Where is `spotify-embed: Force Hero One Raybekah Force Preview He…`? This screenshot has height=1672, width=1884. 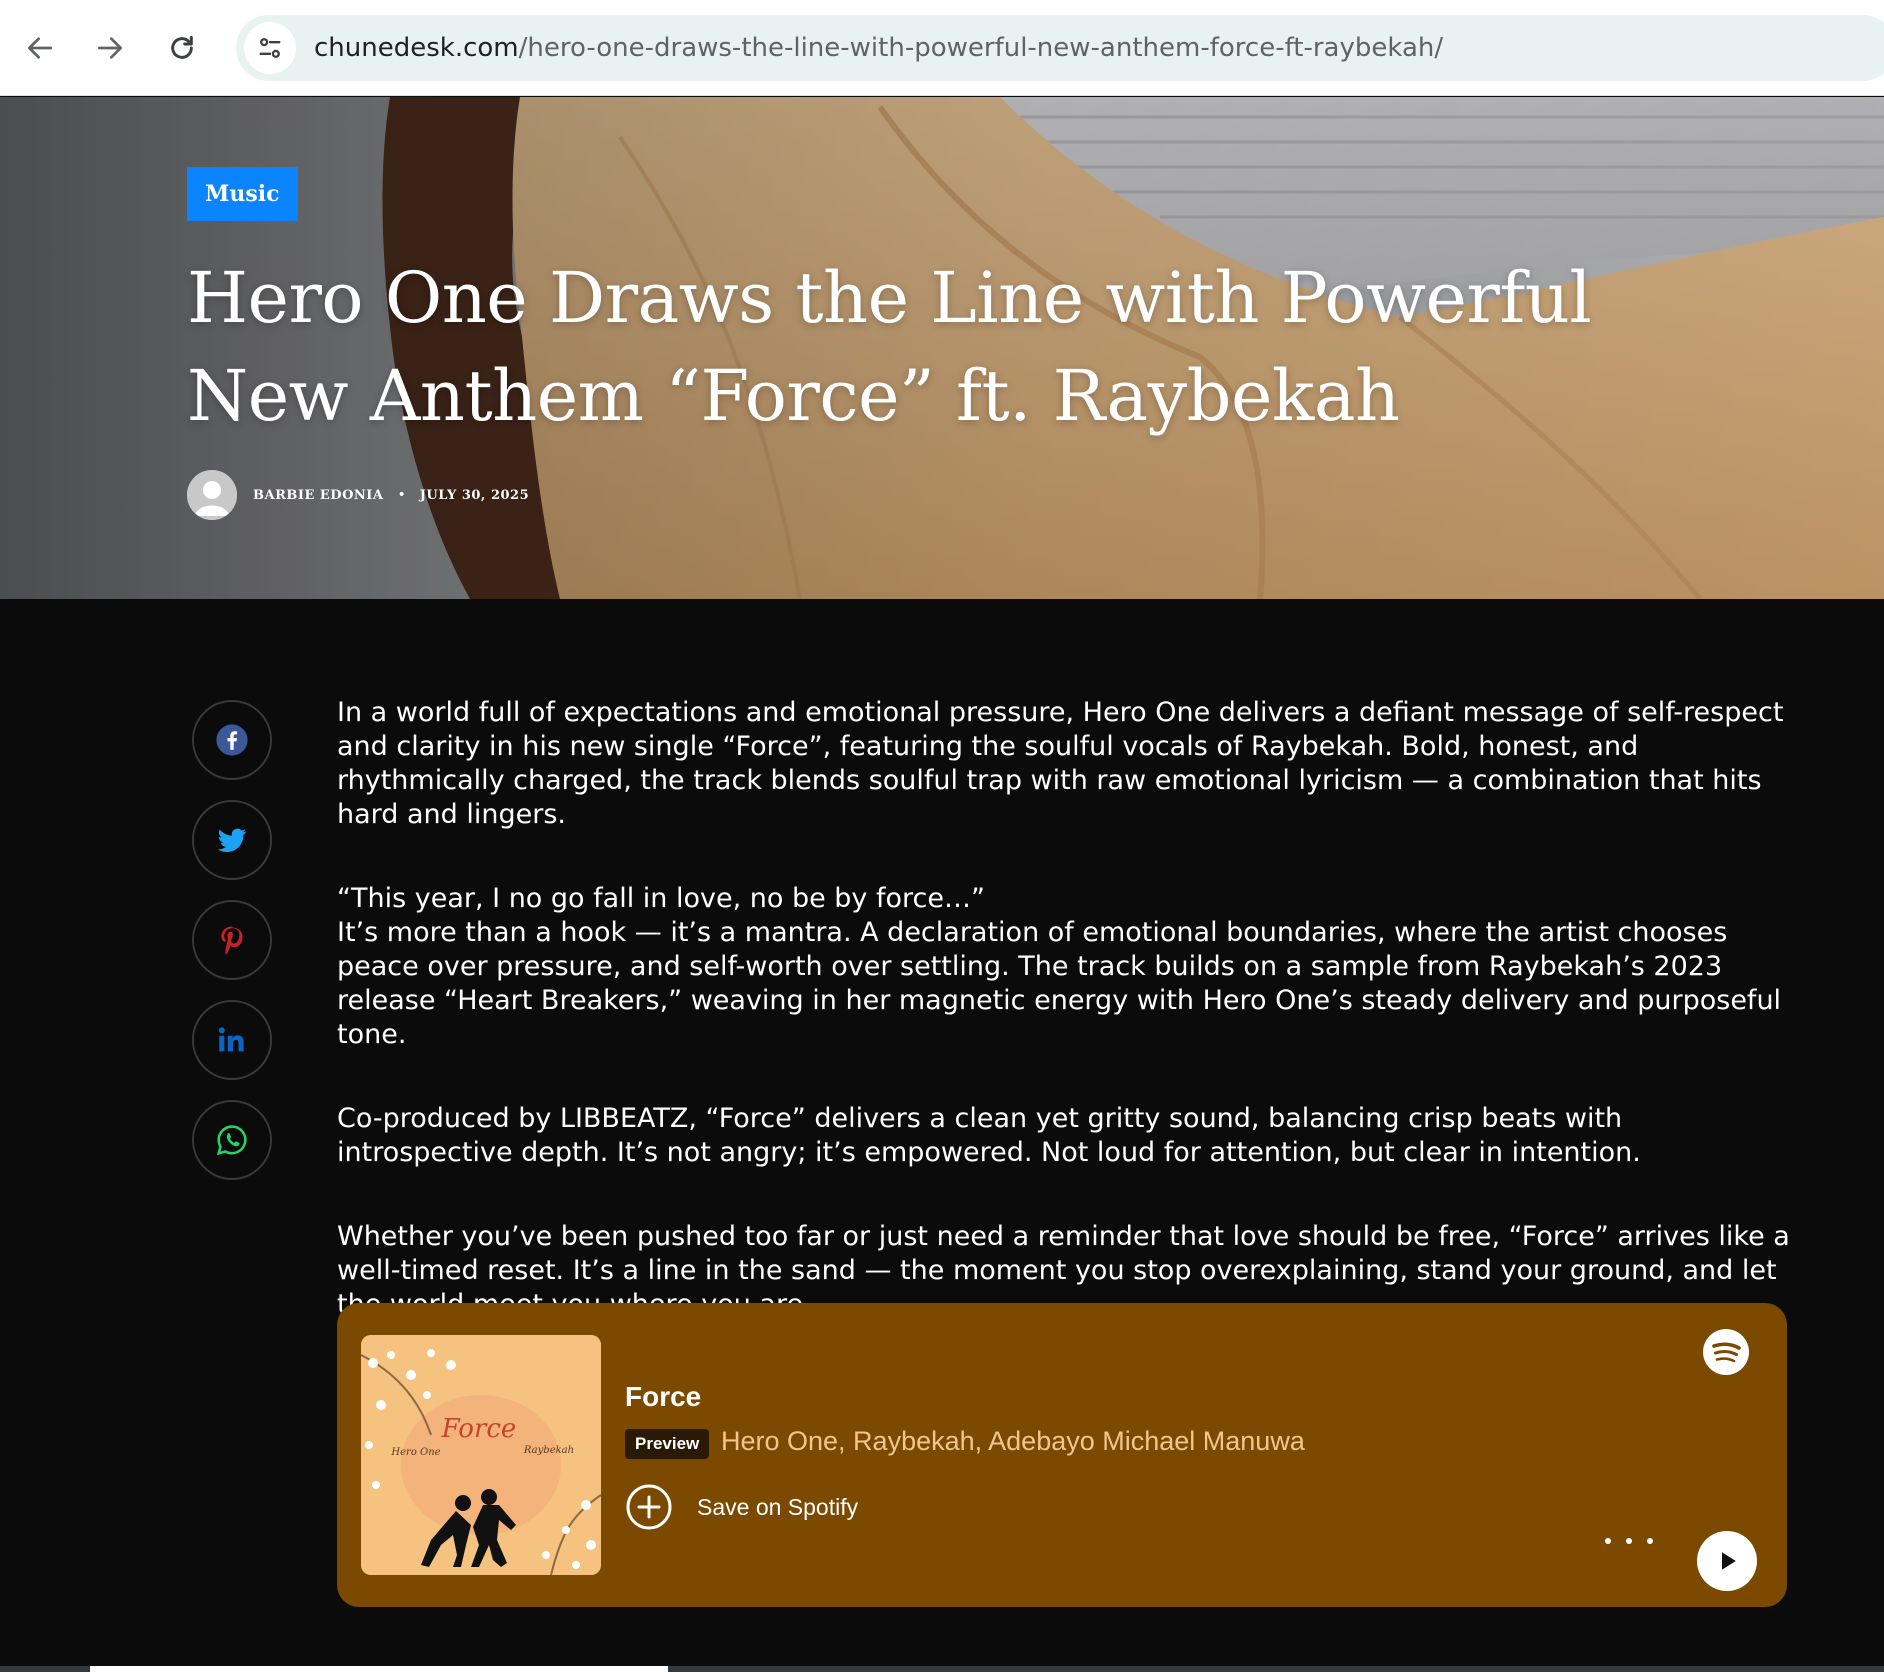
spotify-embed: Force Hero One Raybekah Force Preview He… is located at coordinates (1062, 1455).